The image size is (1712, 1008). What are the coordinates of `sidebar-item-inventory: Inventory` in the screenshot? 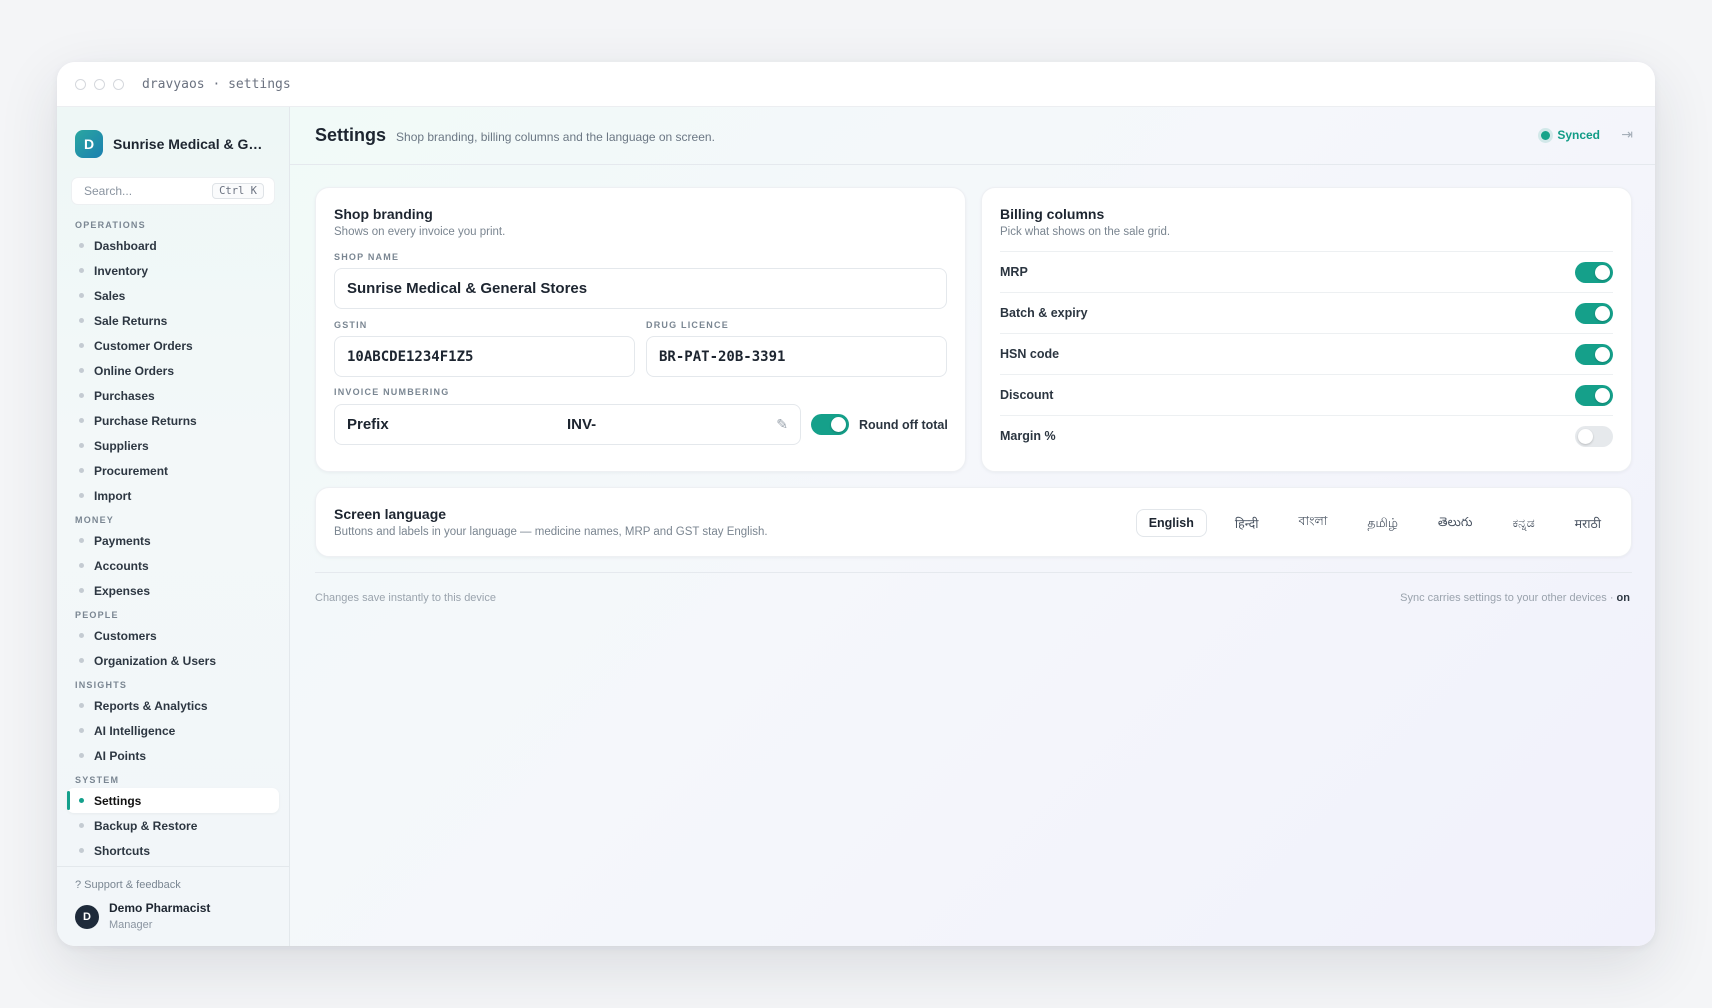 It's located at (173, 270).